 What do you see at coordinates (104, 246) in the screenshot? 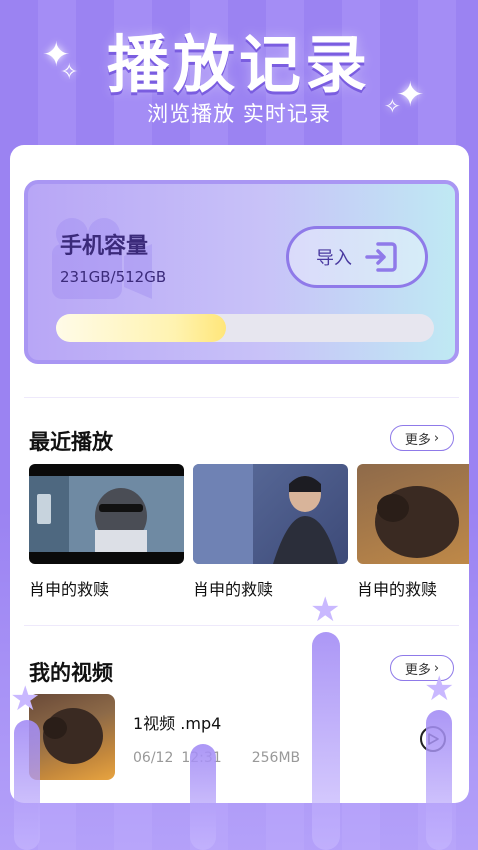
I see `storage-title: 手机容量` at bounding box center [104, 246].